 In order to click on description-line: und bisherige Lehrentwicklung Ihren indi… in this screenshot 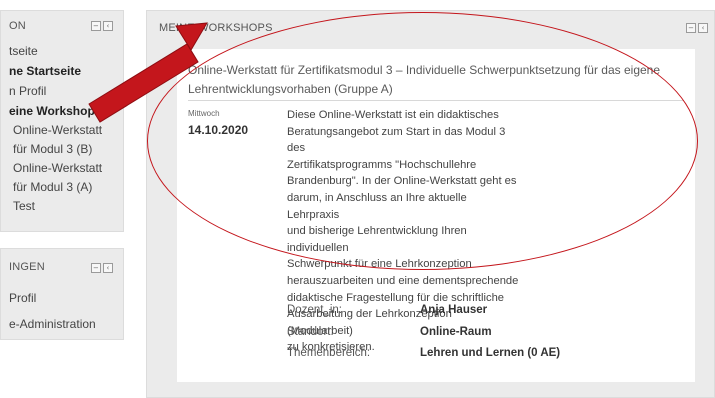, I will do `click(377, 239)`.